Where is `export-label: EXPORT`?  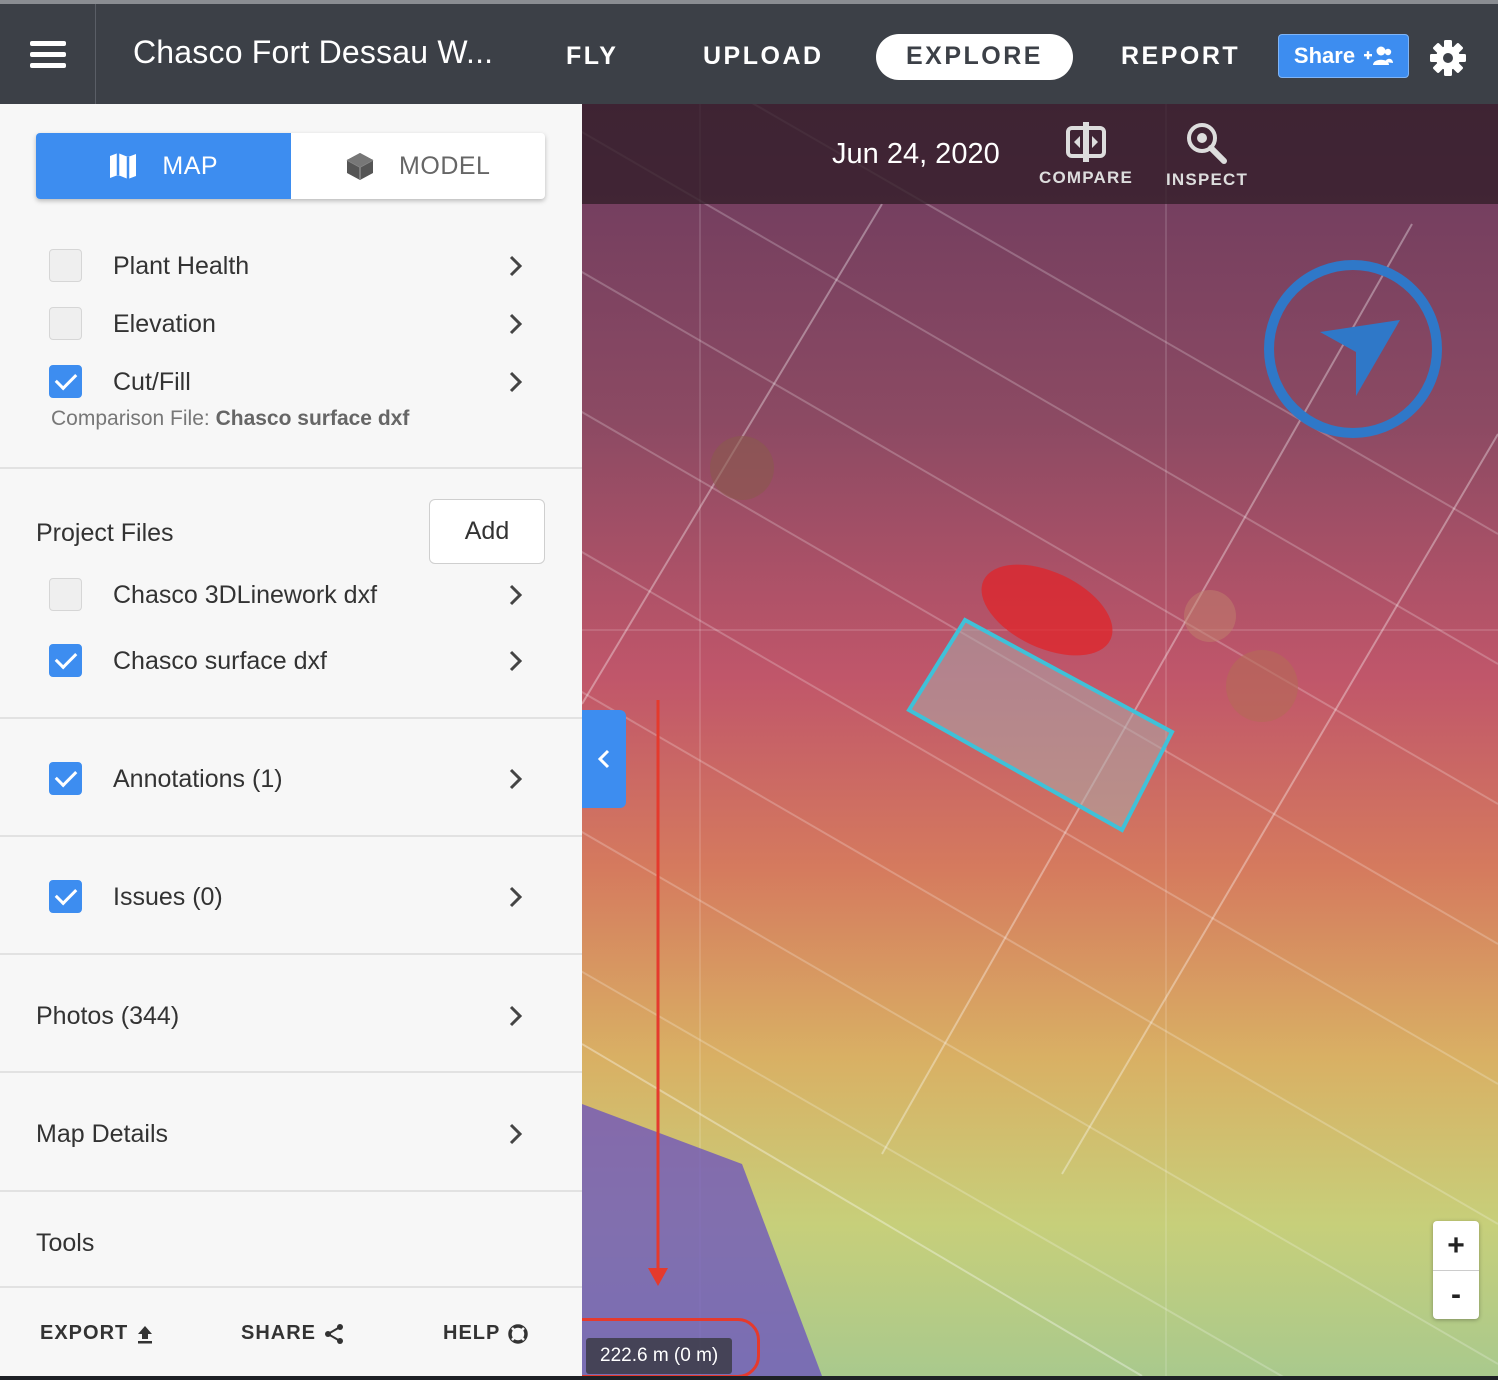
export-label: EXPORT is located at coordinates (84, 1333).